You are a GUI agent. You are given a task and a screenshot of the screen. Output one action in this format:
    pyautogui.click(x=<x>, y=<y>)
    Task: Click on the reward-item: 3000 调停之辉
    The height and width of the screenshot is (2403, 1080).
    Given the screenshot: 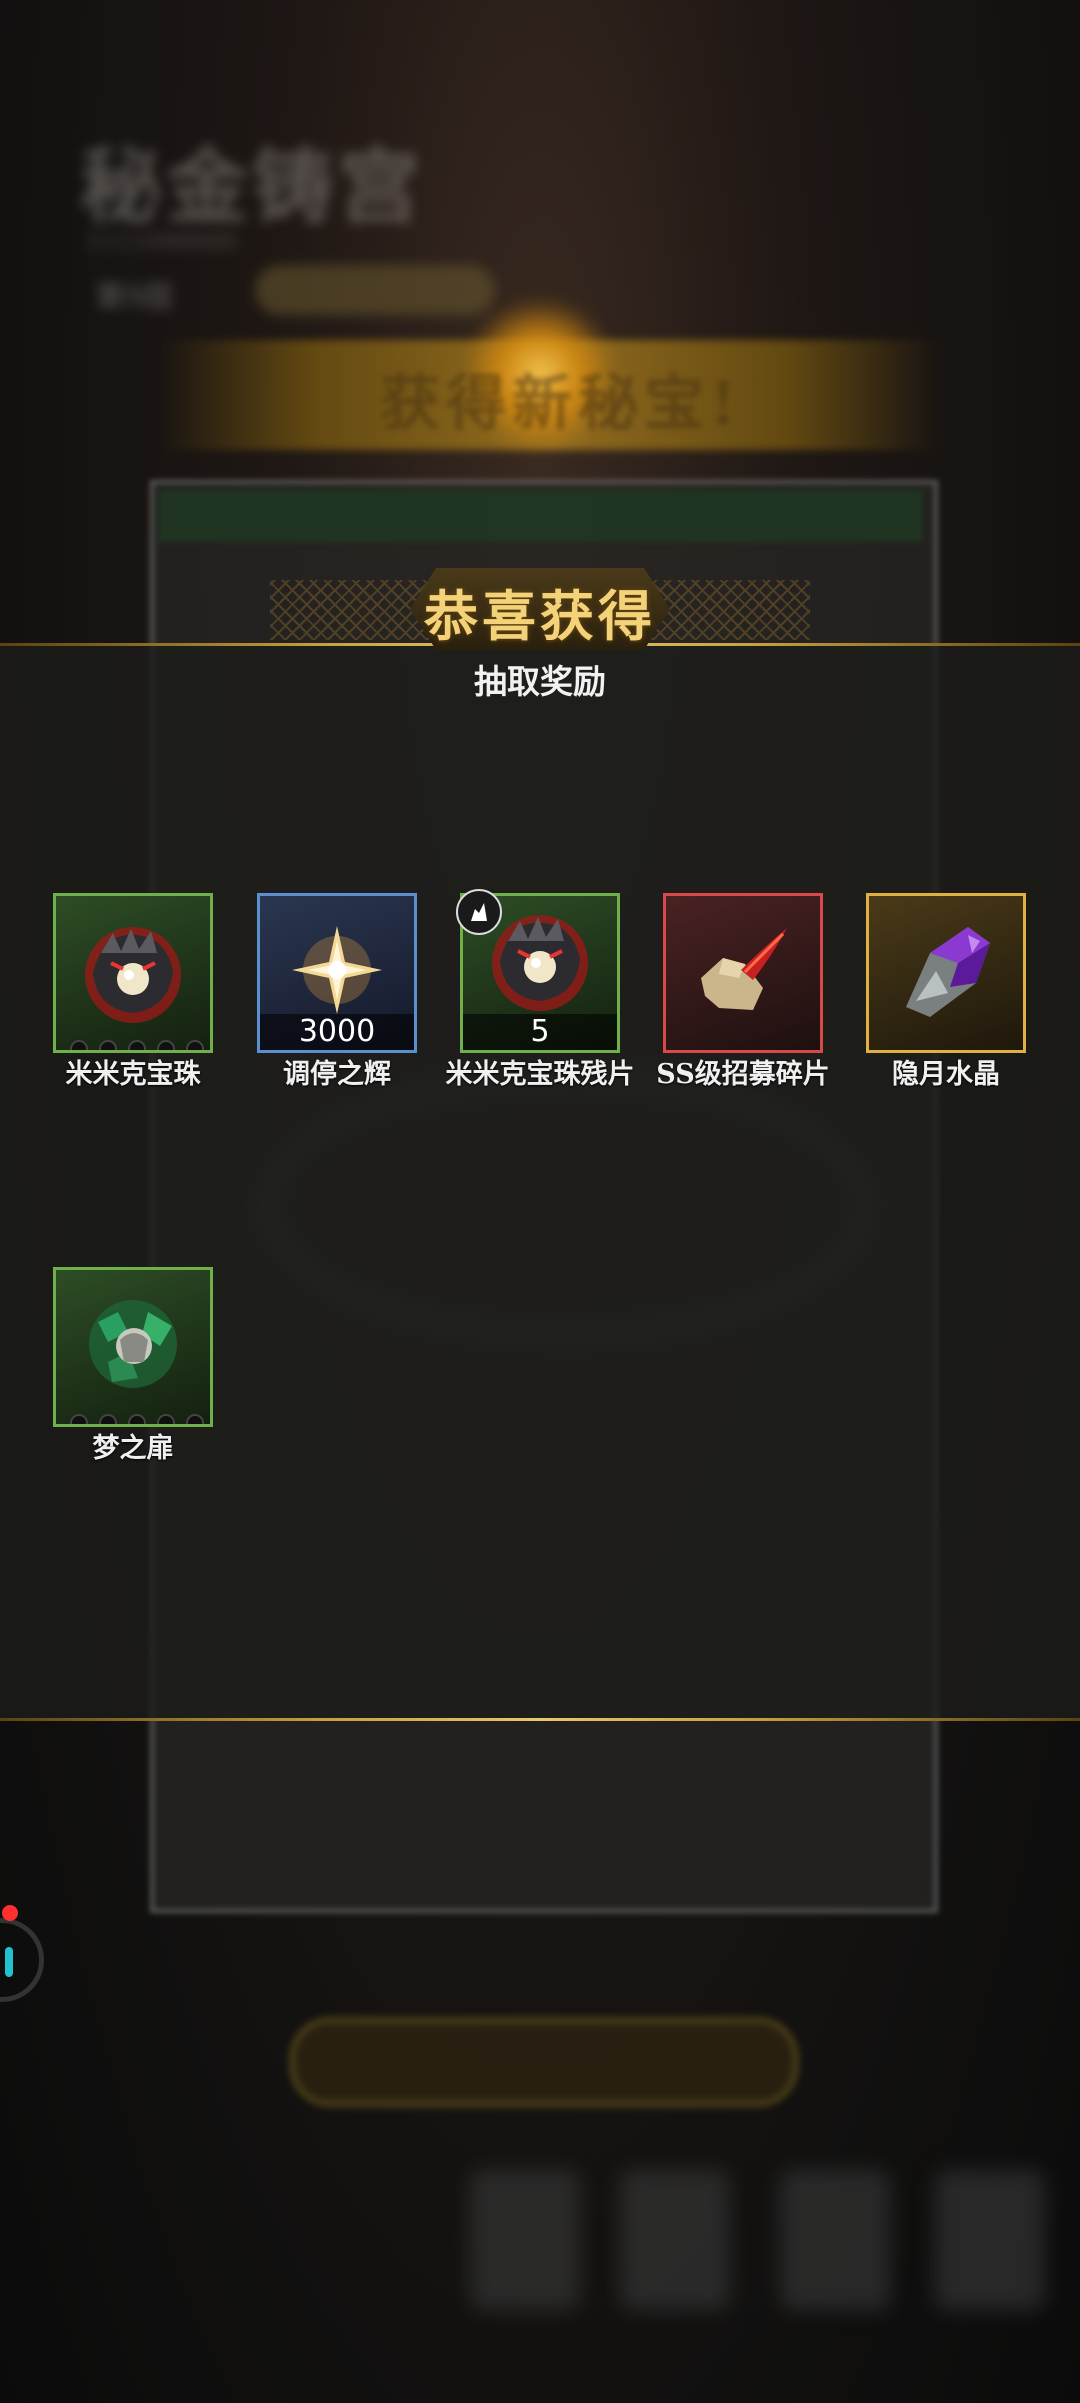 What is the action you would take?
    pyautogui.click(x=337, y=991)
    